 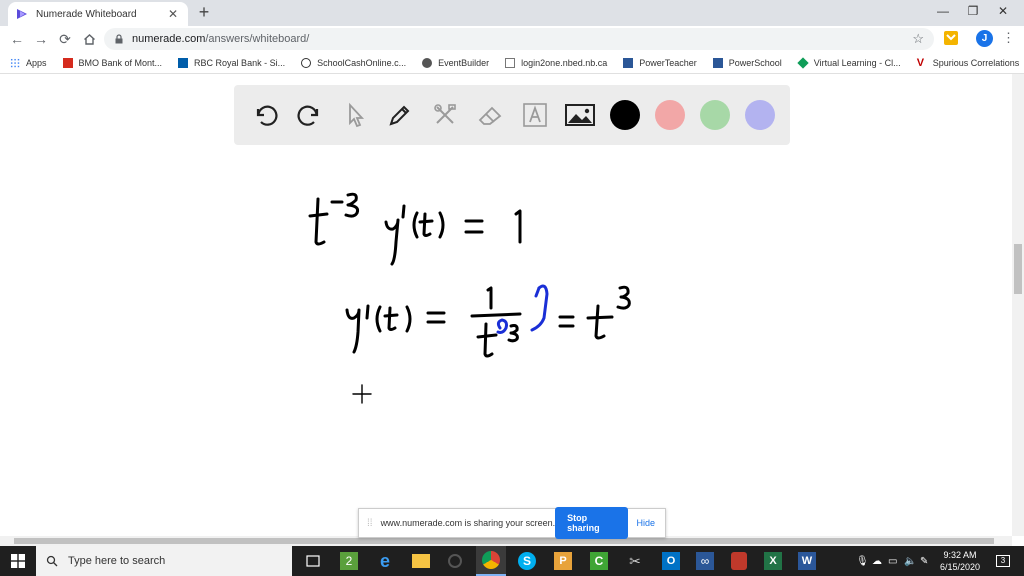 What do you see at coordinates (370, 523) in the screenshot?
I see `drag-handle-icon: ⁞⁞` at bounding box center [370, 523].